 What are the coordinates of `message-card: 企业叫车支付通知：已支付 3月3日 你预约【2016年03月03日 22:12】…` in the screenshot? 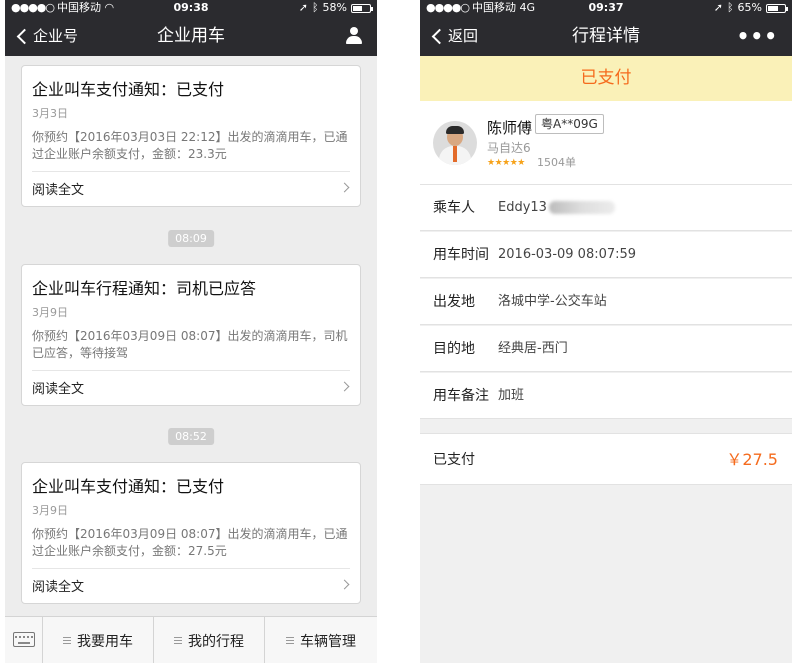 It's located at (191, 136).